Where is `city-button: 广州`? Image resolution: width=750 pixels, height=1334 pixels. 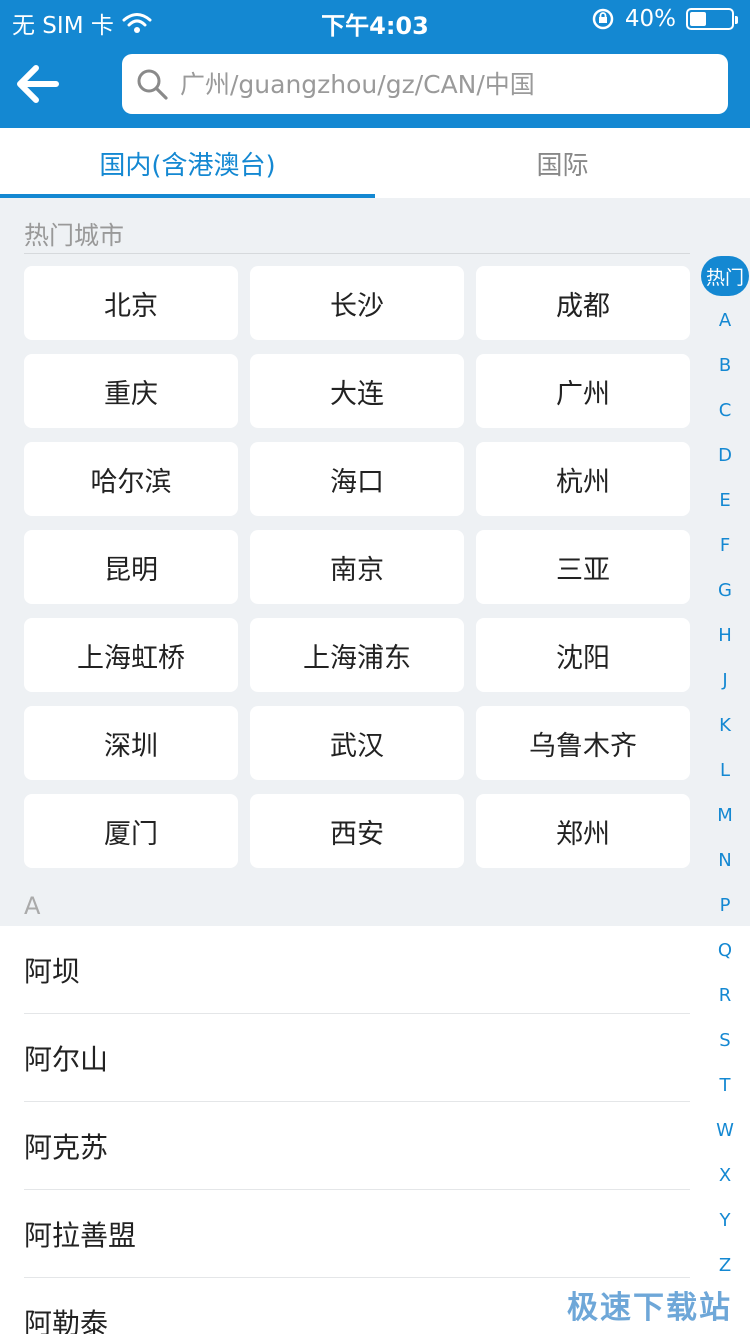 city-button: 广州 is located at coordinates (583, 391).